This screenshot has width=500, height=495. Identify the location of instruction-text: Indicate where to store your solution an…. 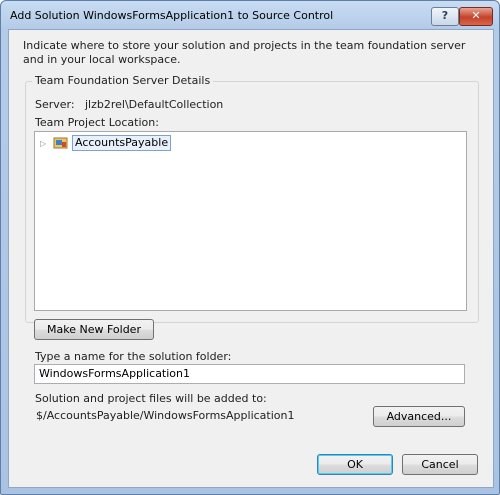
(244, 52).